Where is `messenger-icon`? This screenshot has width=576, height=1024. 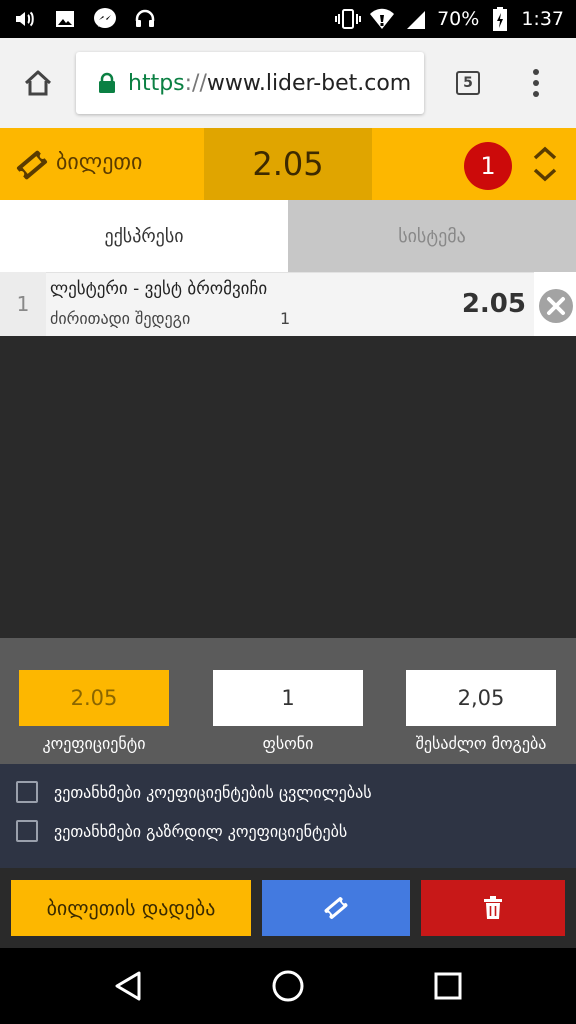
messenger-icon is located at coordinates (105, 19).